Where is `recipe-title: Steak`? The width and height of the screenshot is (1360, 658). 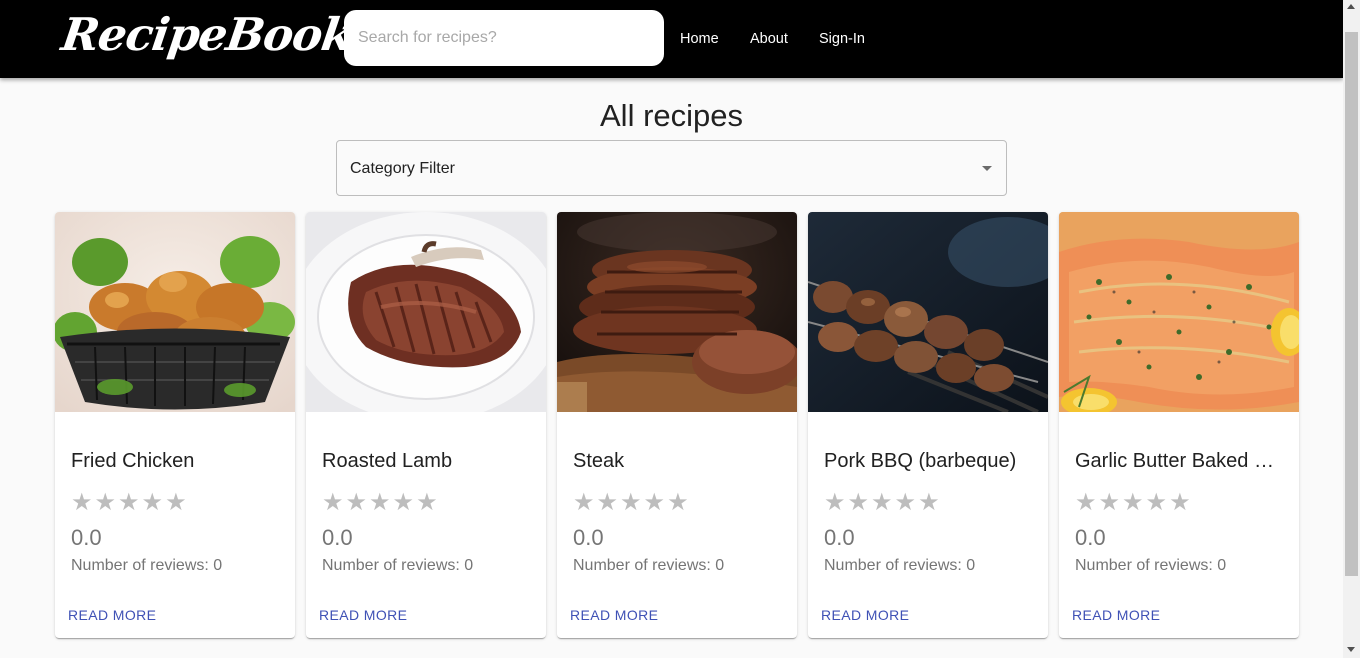 recipe-title: Steak is located at coordinates (599, 461).